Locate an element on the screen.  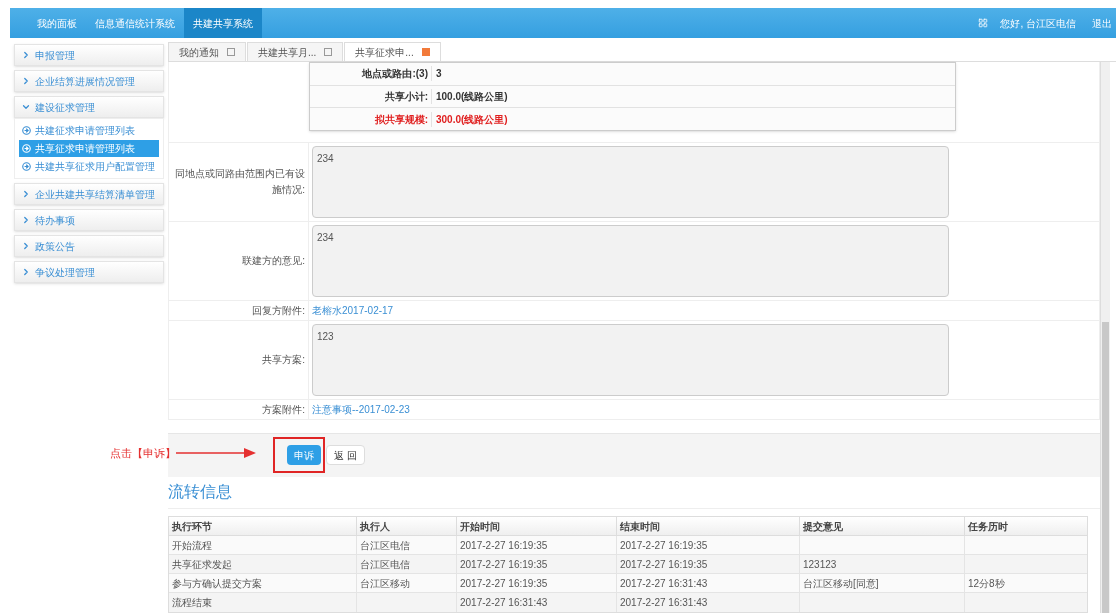
appeal-button: 申诉 is located at coordinates (304, 455).